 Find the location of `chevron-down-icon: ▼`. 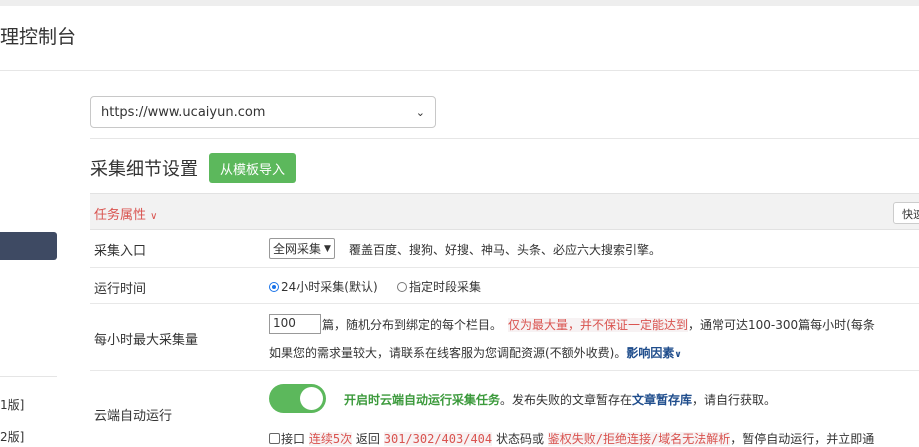

chevron-down-icon: ▼ is located at coordinates (327, 248).